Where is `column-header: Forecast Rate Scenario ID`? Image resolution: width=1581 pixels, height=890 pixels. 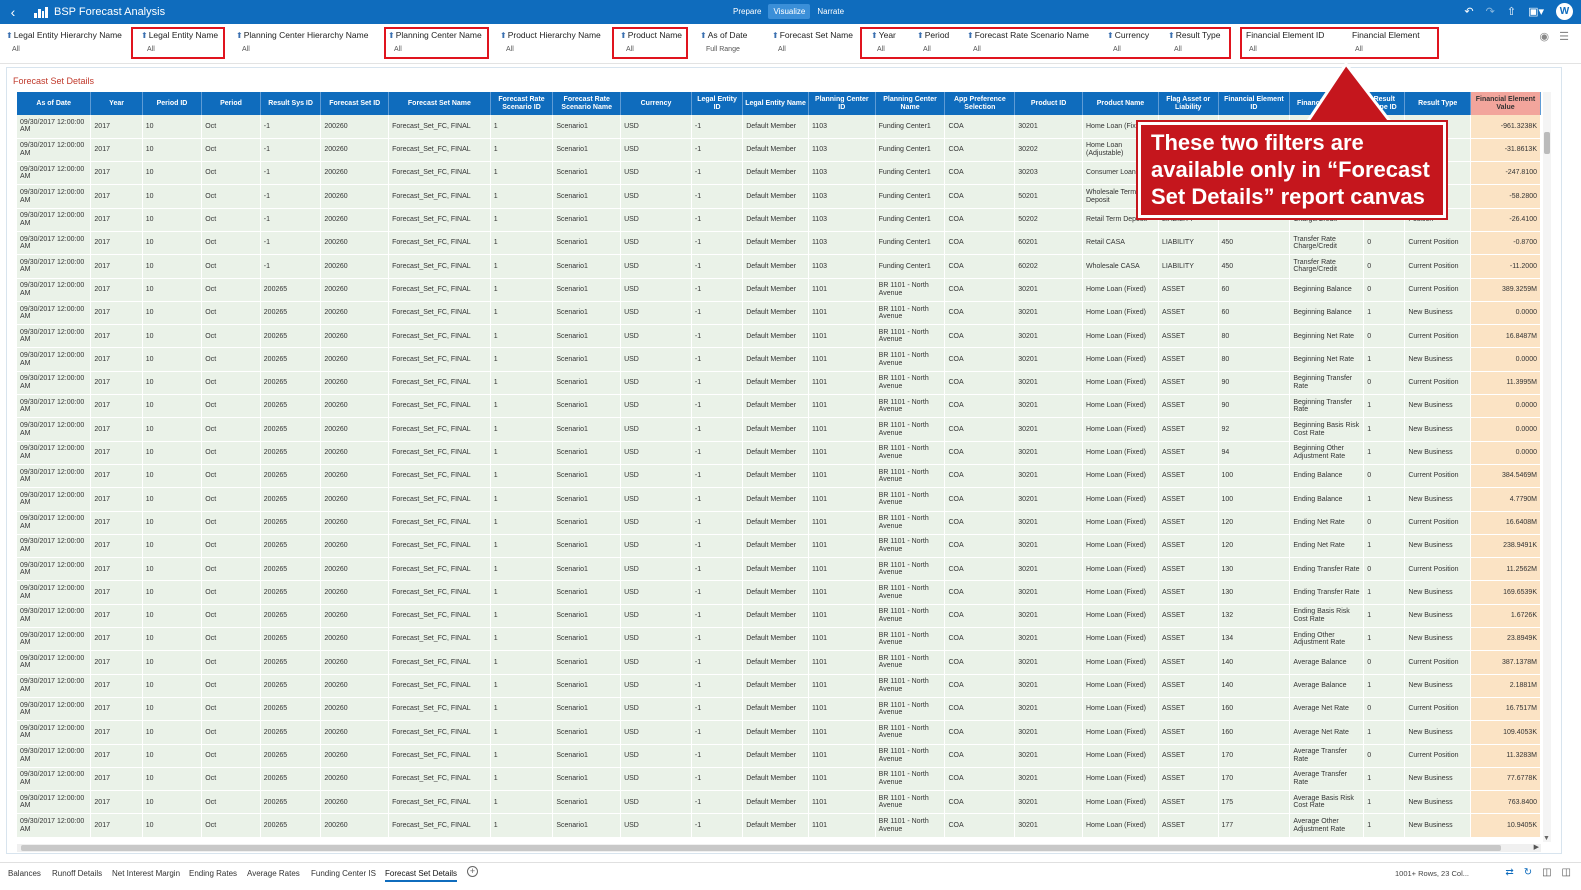 column-header: Forecast Rate Scenario ID is located at coordinates (522, 103).